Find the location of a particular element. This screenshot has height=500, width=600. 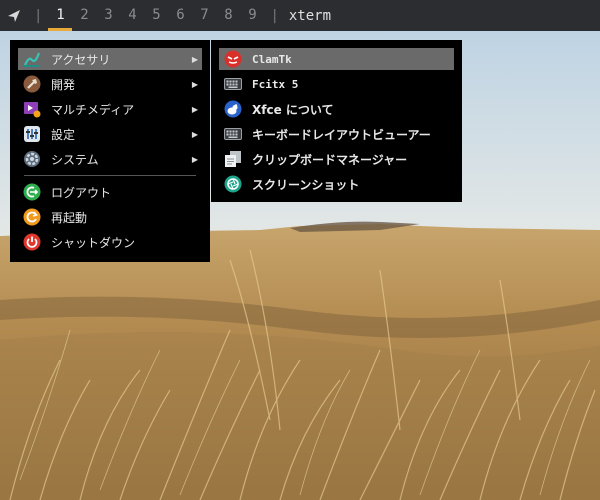

menu-item-label: ログアウト is located at coordinates (81, 192).